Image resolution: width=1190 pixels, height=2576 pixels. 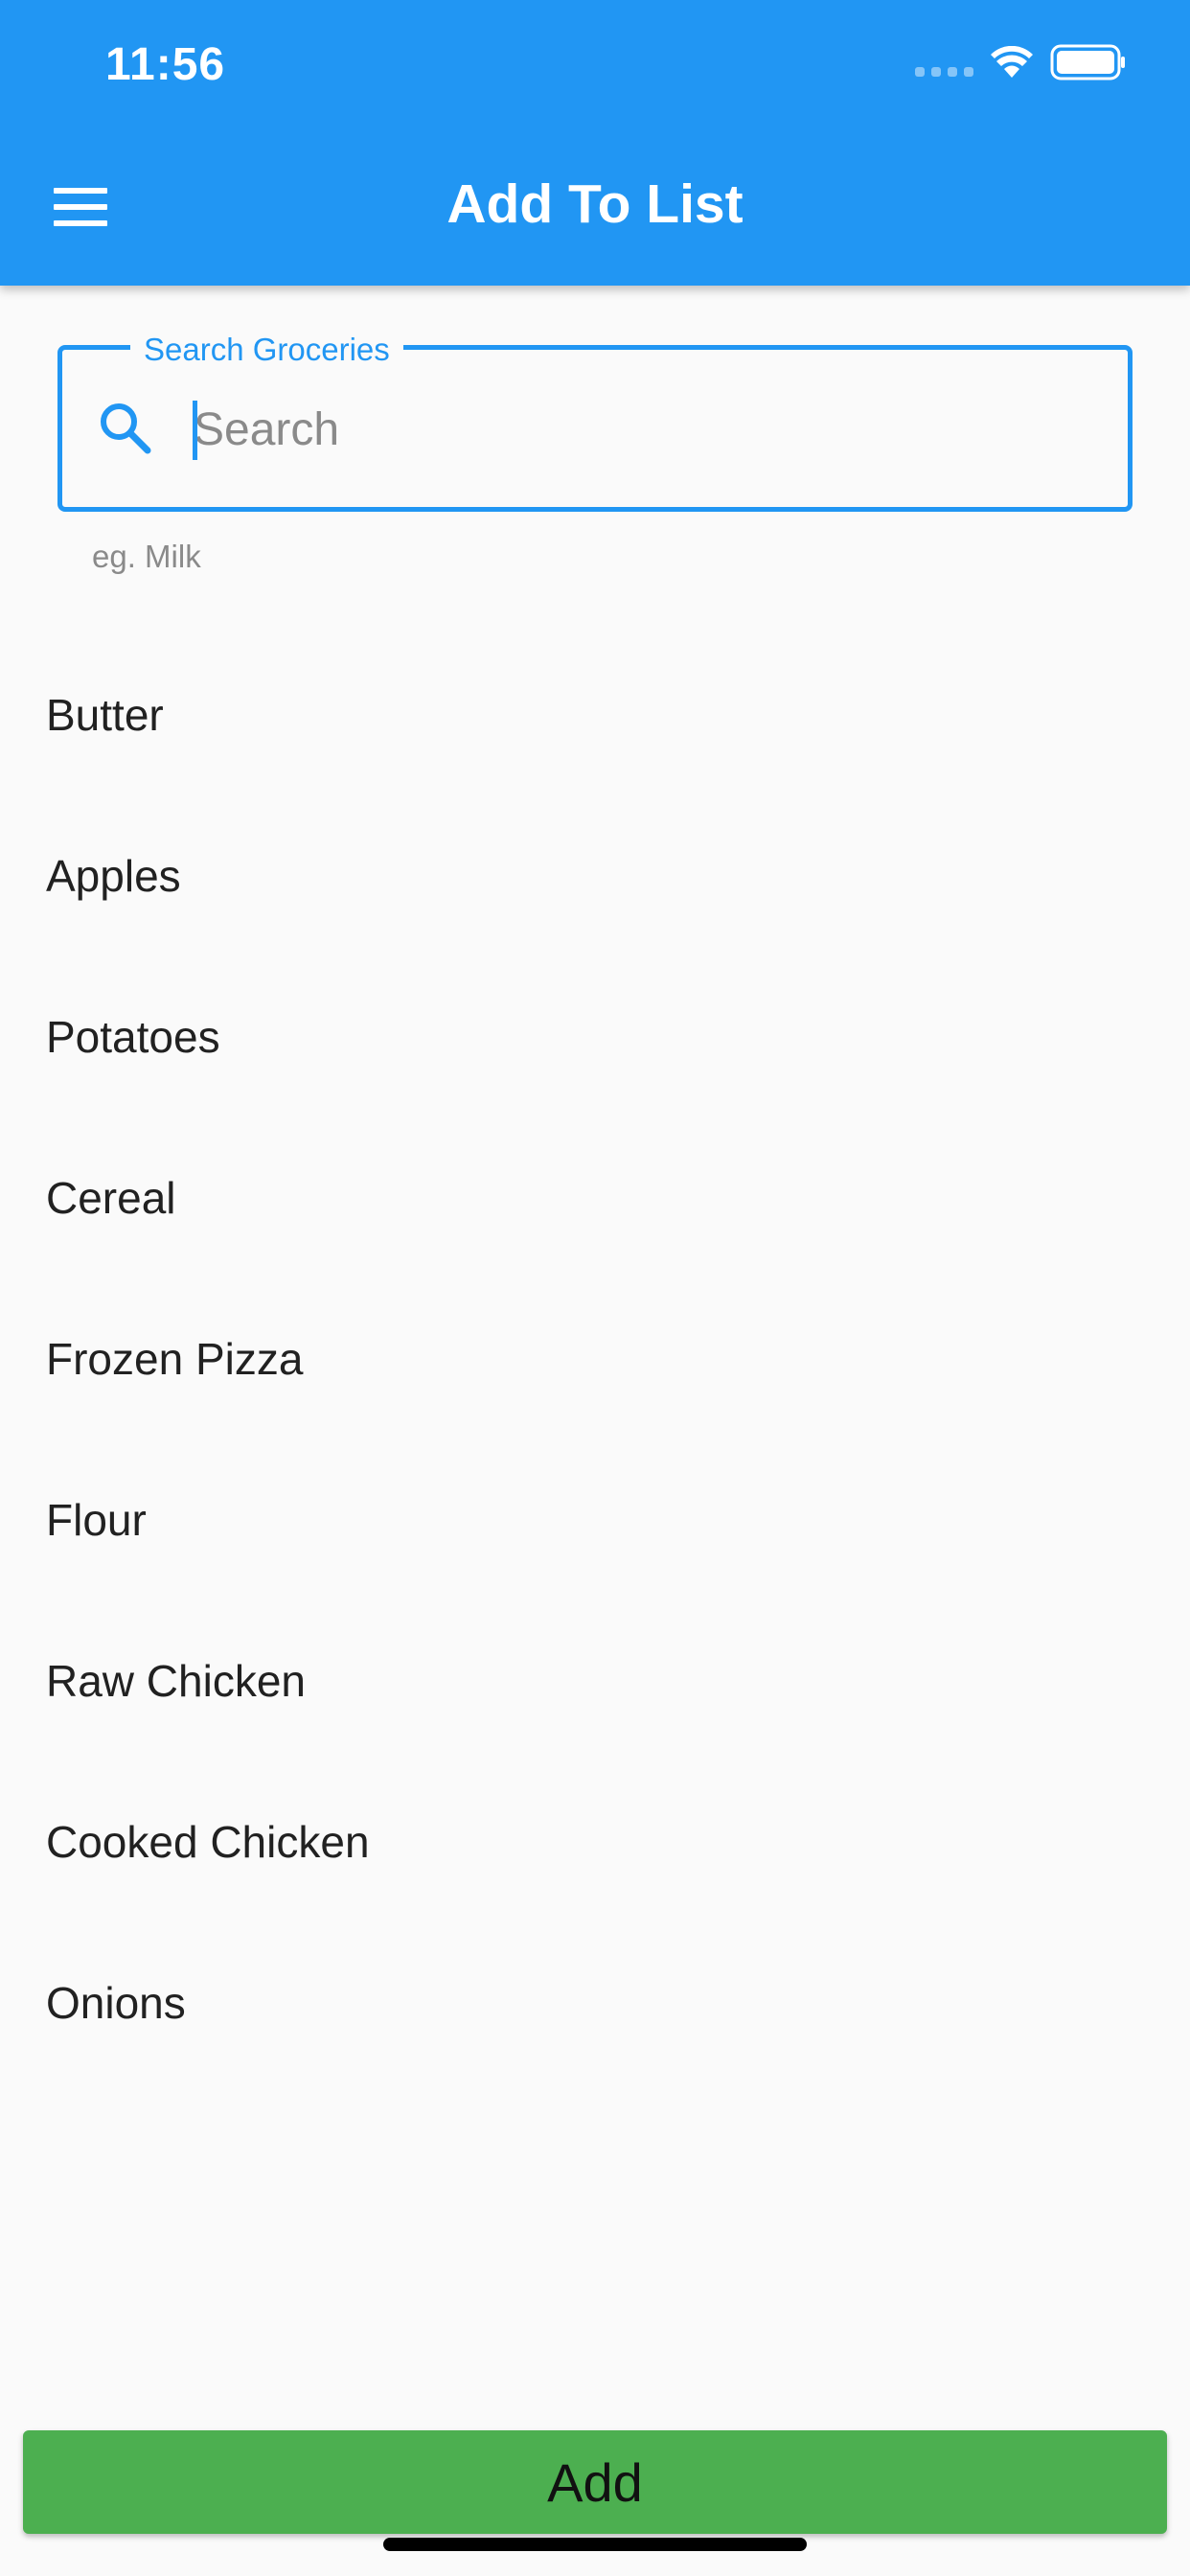 I want to click on list-item: Raw Chicken, so click(x=595, y=1680).